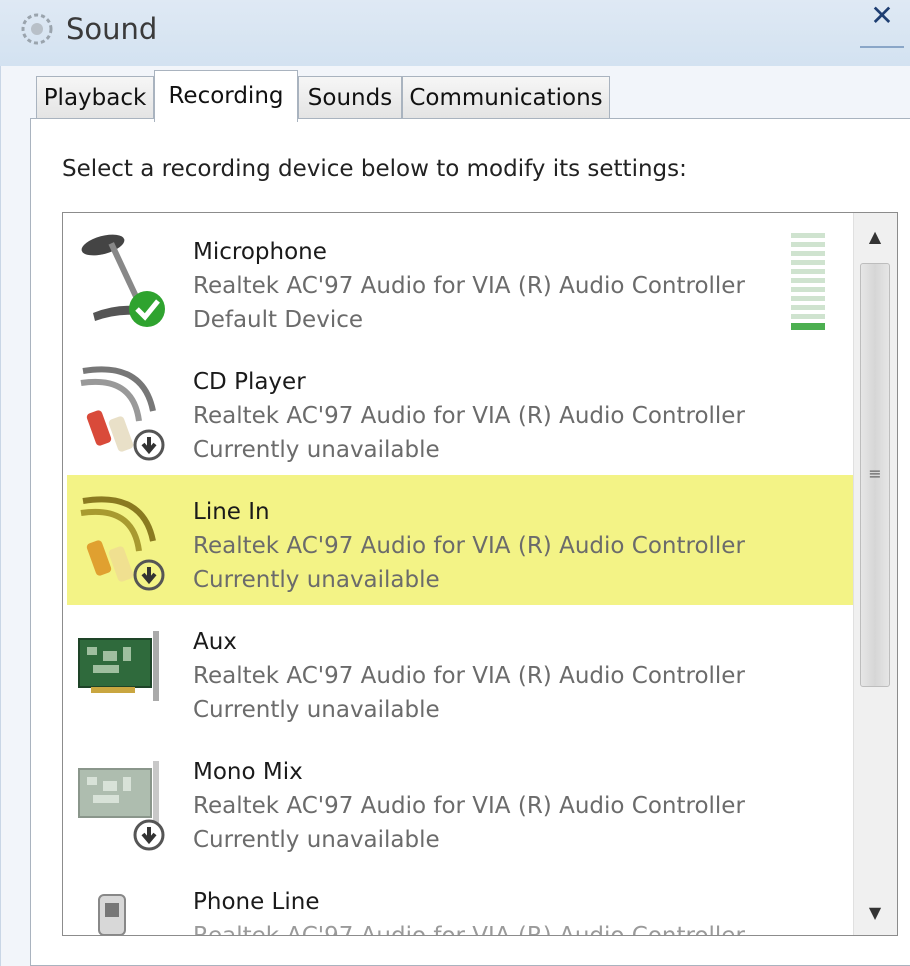 The width and height of the screenshot is (910, 966). What do you see at coordinates (808, 281) in the screenshot?
I see `level-meter` at bounding box center [808, 281].